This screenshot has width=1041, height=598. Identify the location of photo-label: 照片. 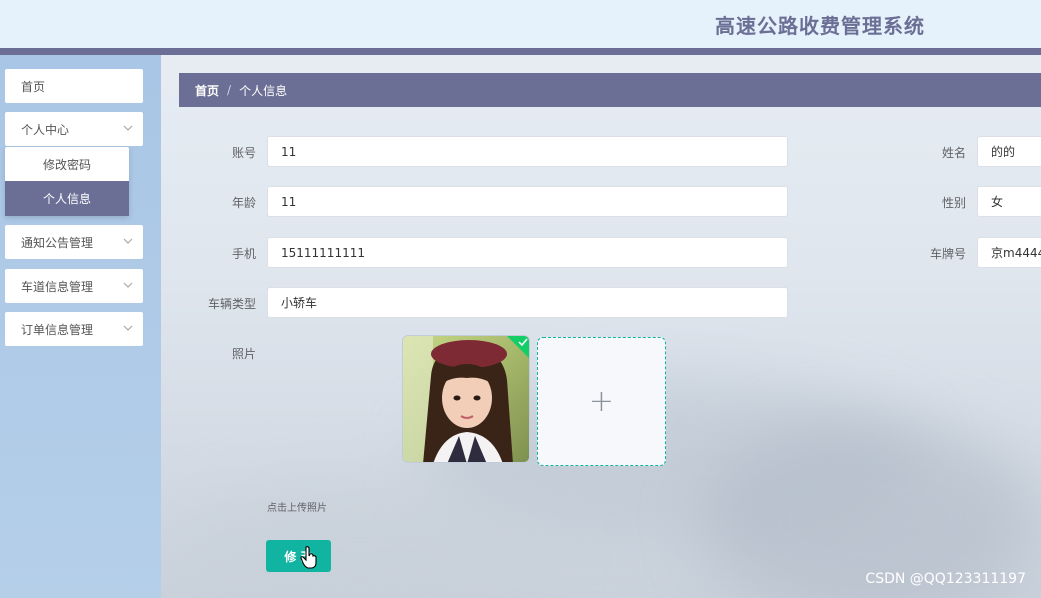
(243, 354).